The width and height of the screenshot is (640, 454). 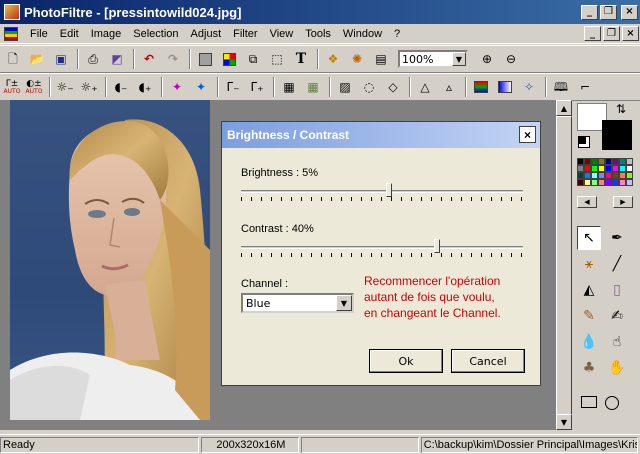 What do you see at coordinates (34, 87) in the screenshot?
I see `auto-contrast-icon: ◐± AUTO` at bounding box center [34, 87].